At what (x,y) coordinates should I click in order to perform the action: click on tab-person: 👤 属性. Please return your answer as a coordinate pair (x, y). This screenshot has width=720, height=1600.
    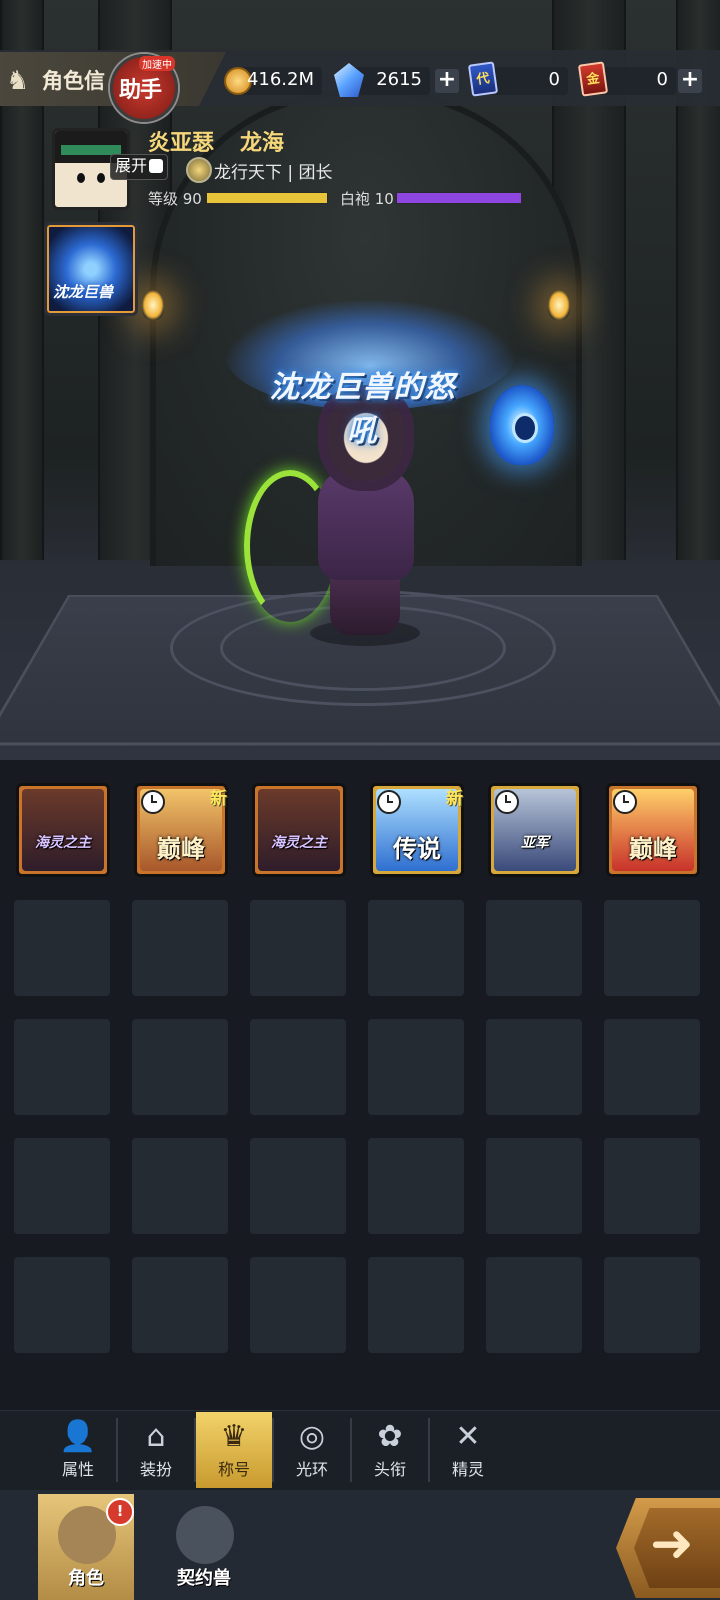
    Looking at the image, I should click on (78, 1450).